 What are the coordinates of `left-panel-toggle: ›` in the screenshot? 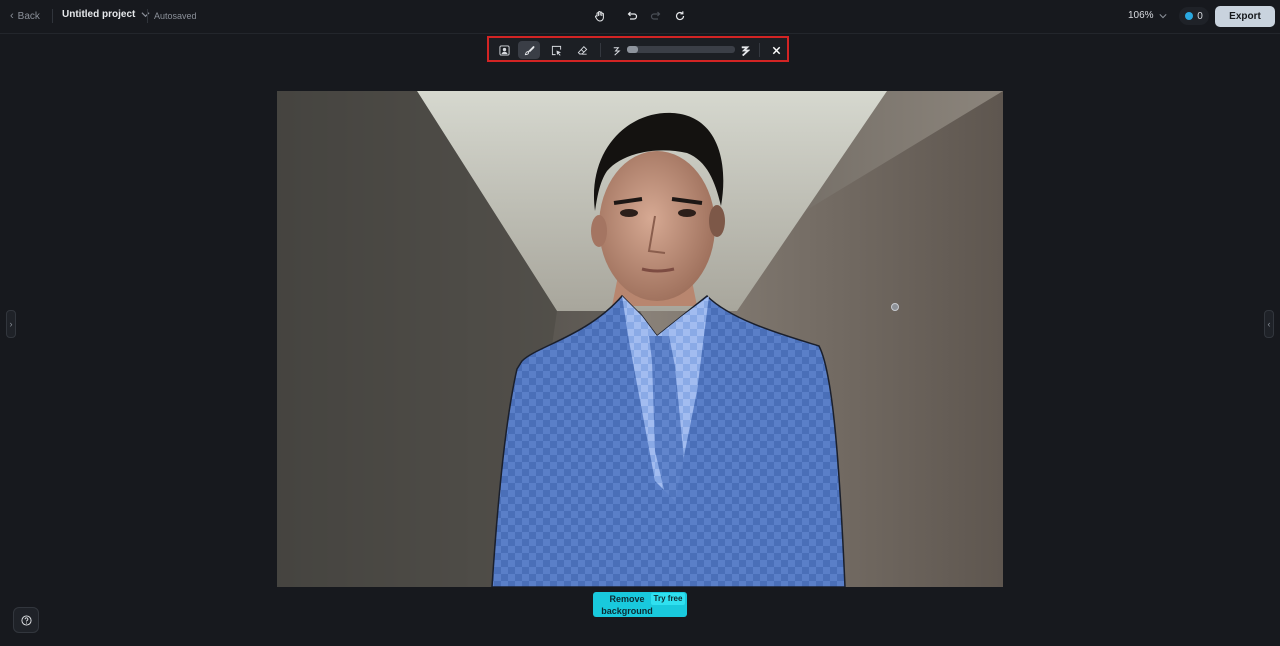 It's located at (11, 324).